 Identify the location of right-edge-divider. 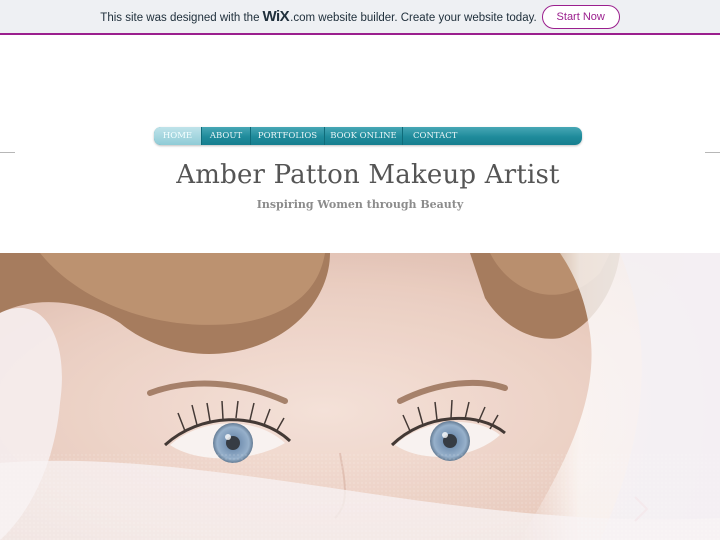
(712, 152).